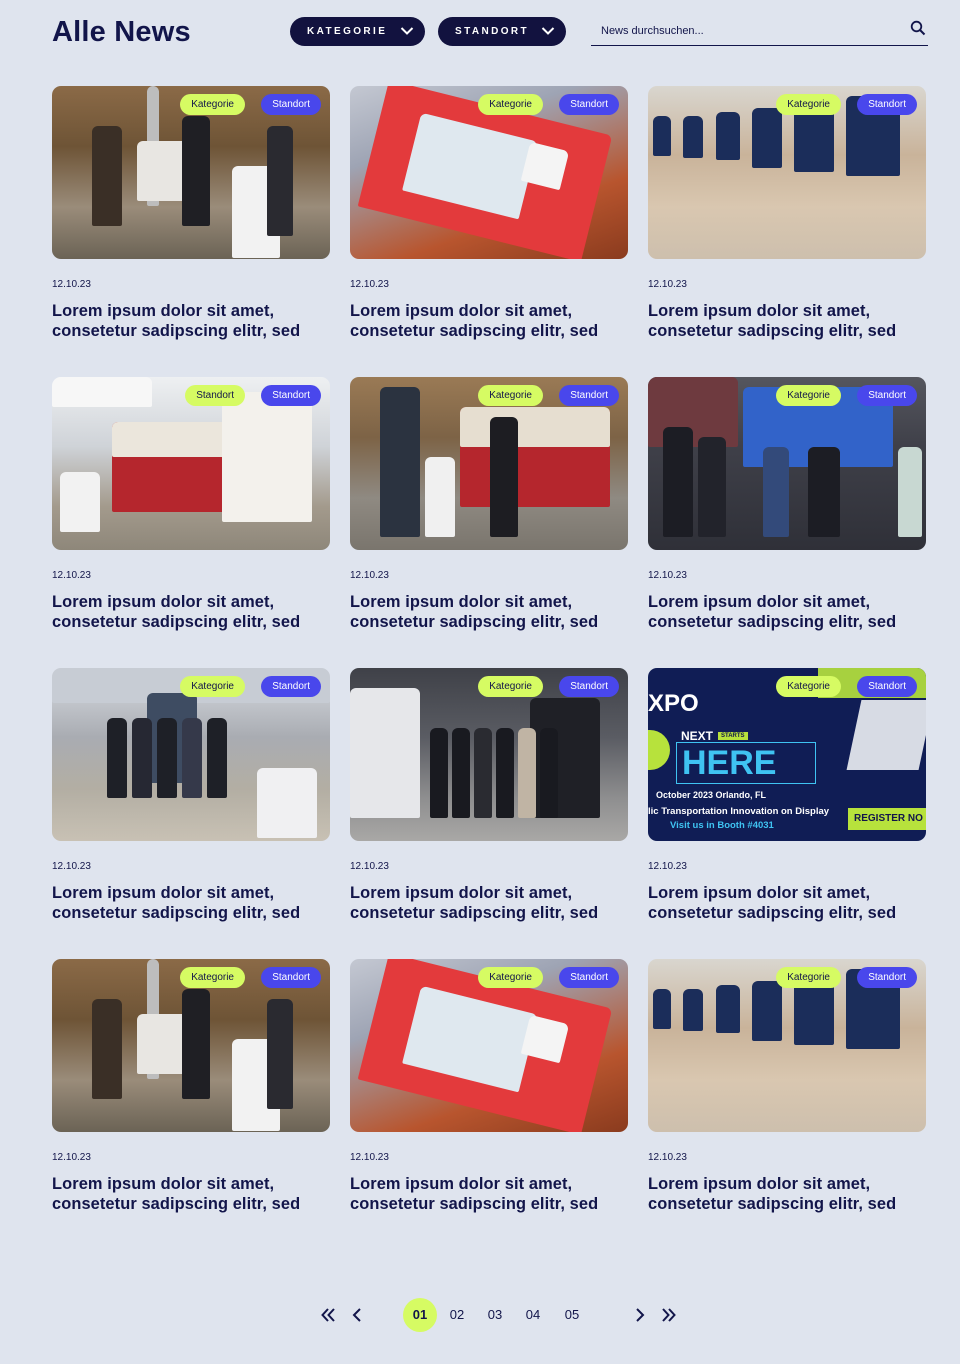 This screenshot has width=960, height=1364. I want to click on expo-next: NEXT, so click(697, 736).